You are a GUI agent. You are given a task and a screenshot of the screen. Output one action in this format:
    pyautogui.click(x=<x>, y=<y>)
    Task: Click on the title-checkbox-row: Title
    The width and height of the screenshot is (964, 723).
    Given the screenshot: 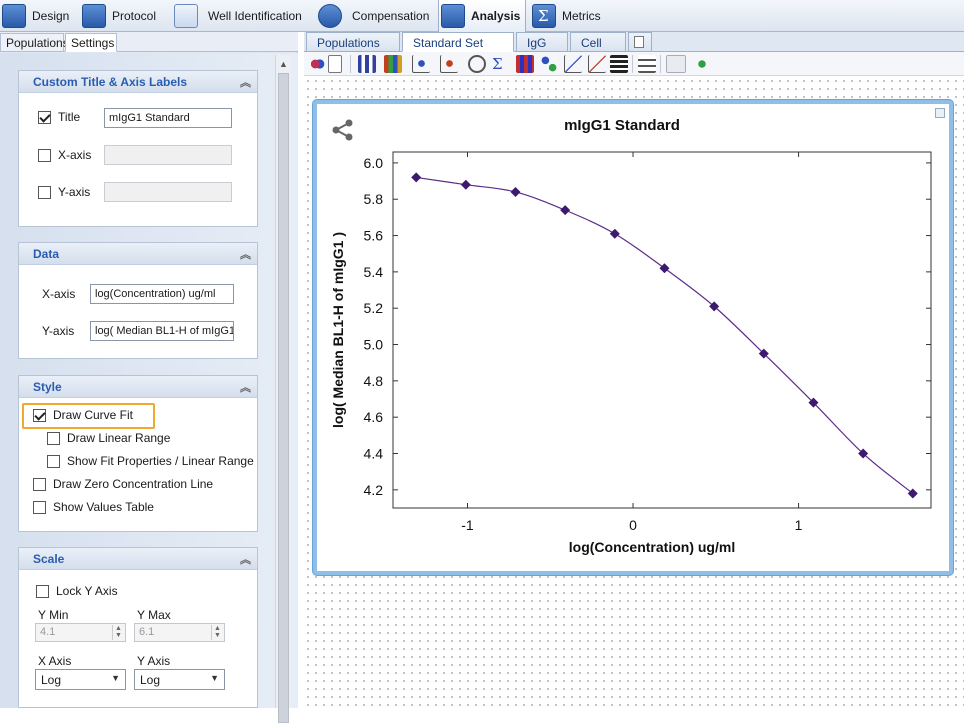 What is the action you would take?
    pyautogui.click(x=59, y=117)
    